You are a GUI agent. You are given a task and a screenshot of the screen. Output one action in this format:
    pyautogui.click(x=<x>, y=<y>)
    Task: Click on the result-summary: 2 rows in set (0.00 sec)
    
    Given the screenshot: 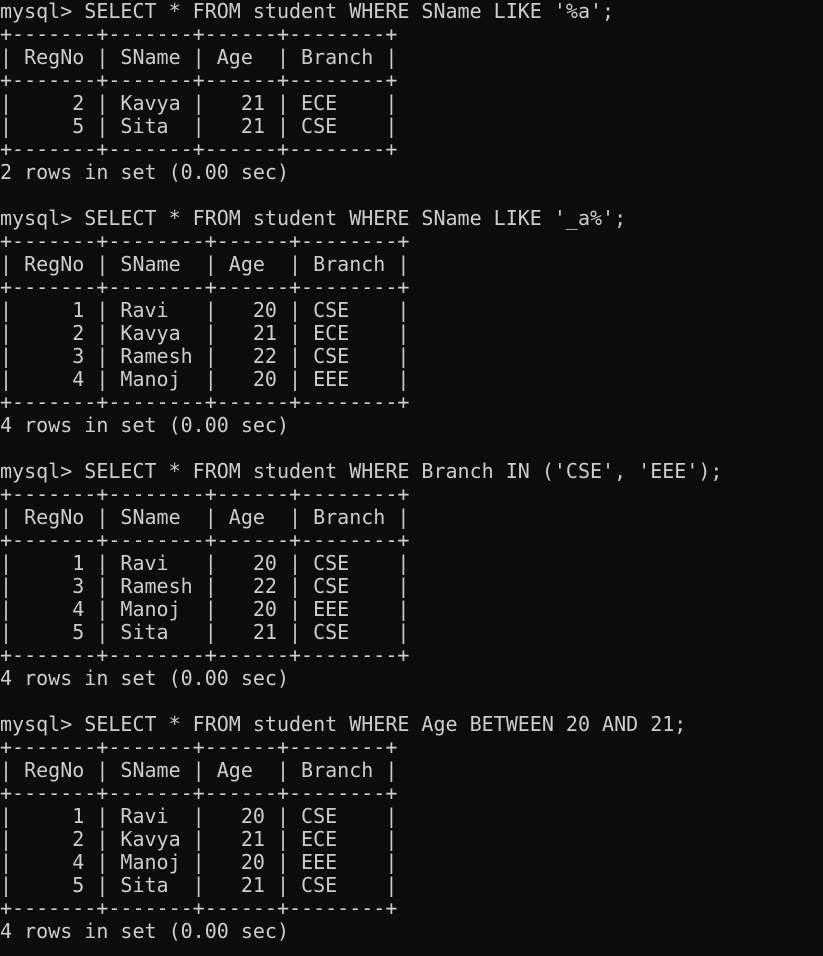 What is the action you would take?
    pyautogui.click(x=144, y=172)
    